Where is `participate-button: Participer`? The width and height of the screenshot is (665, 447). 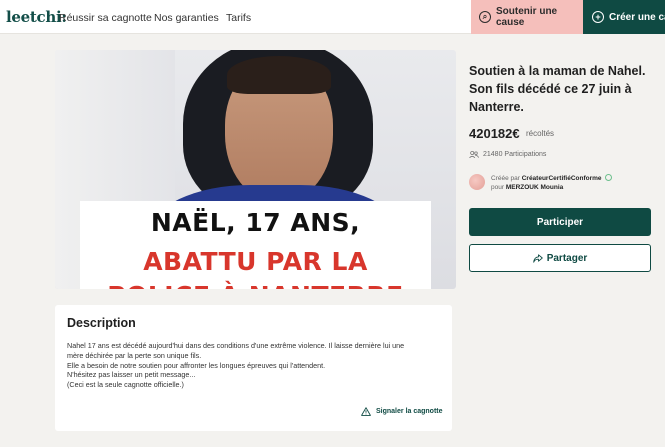
participate-button: Participer is located at coordinates (560, 222).